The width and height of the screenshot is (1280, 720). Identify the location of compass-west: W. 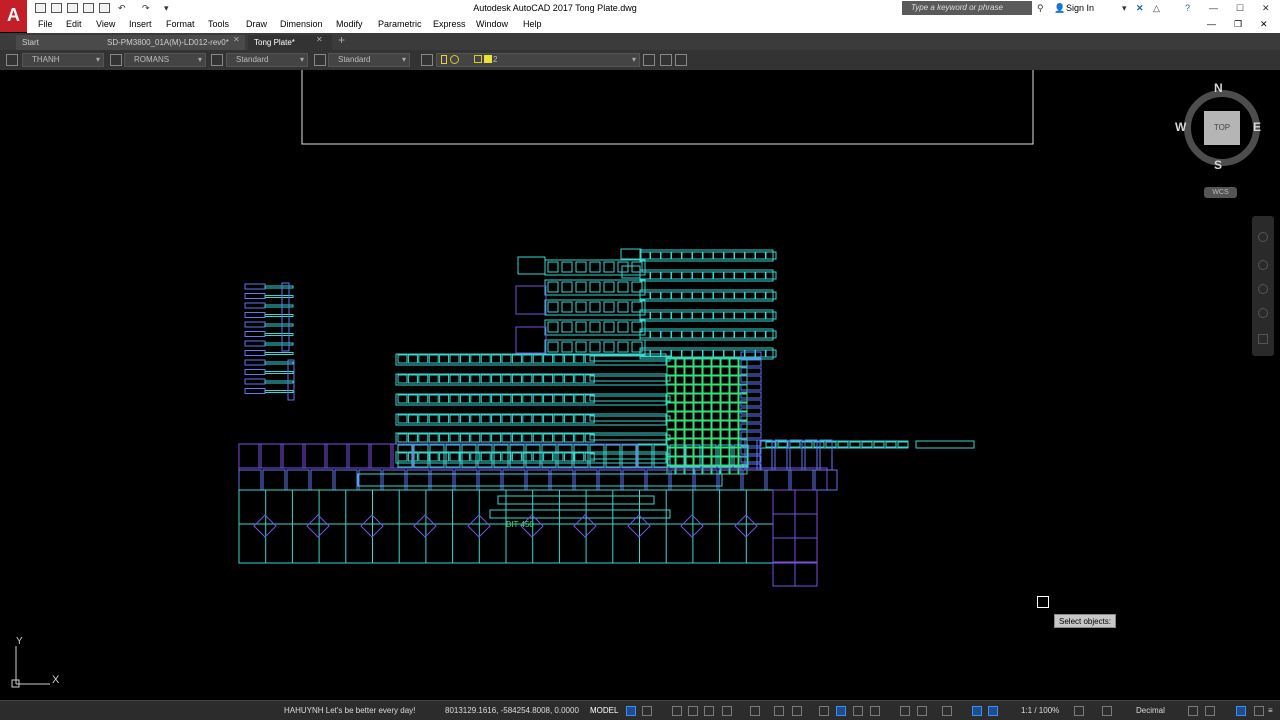
(1180, 127).